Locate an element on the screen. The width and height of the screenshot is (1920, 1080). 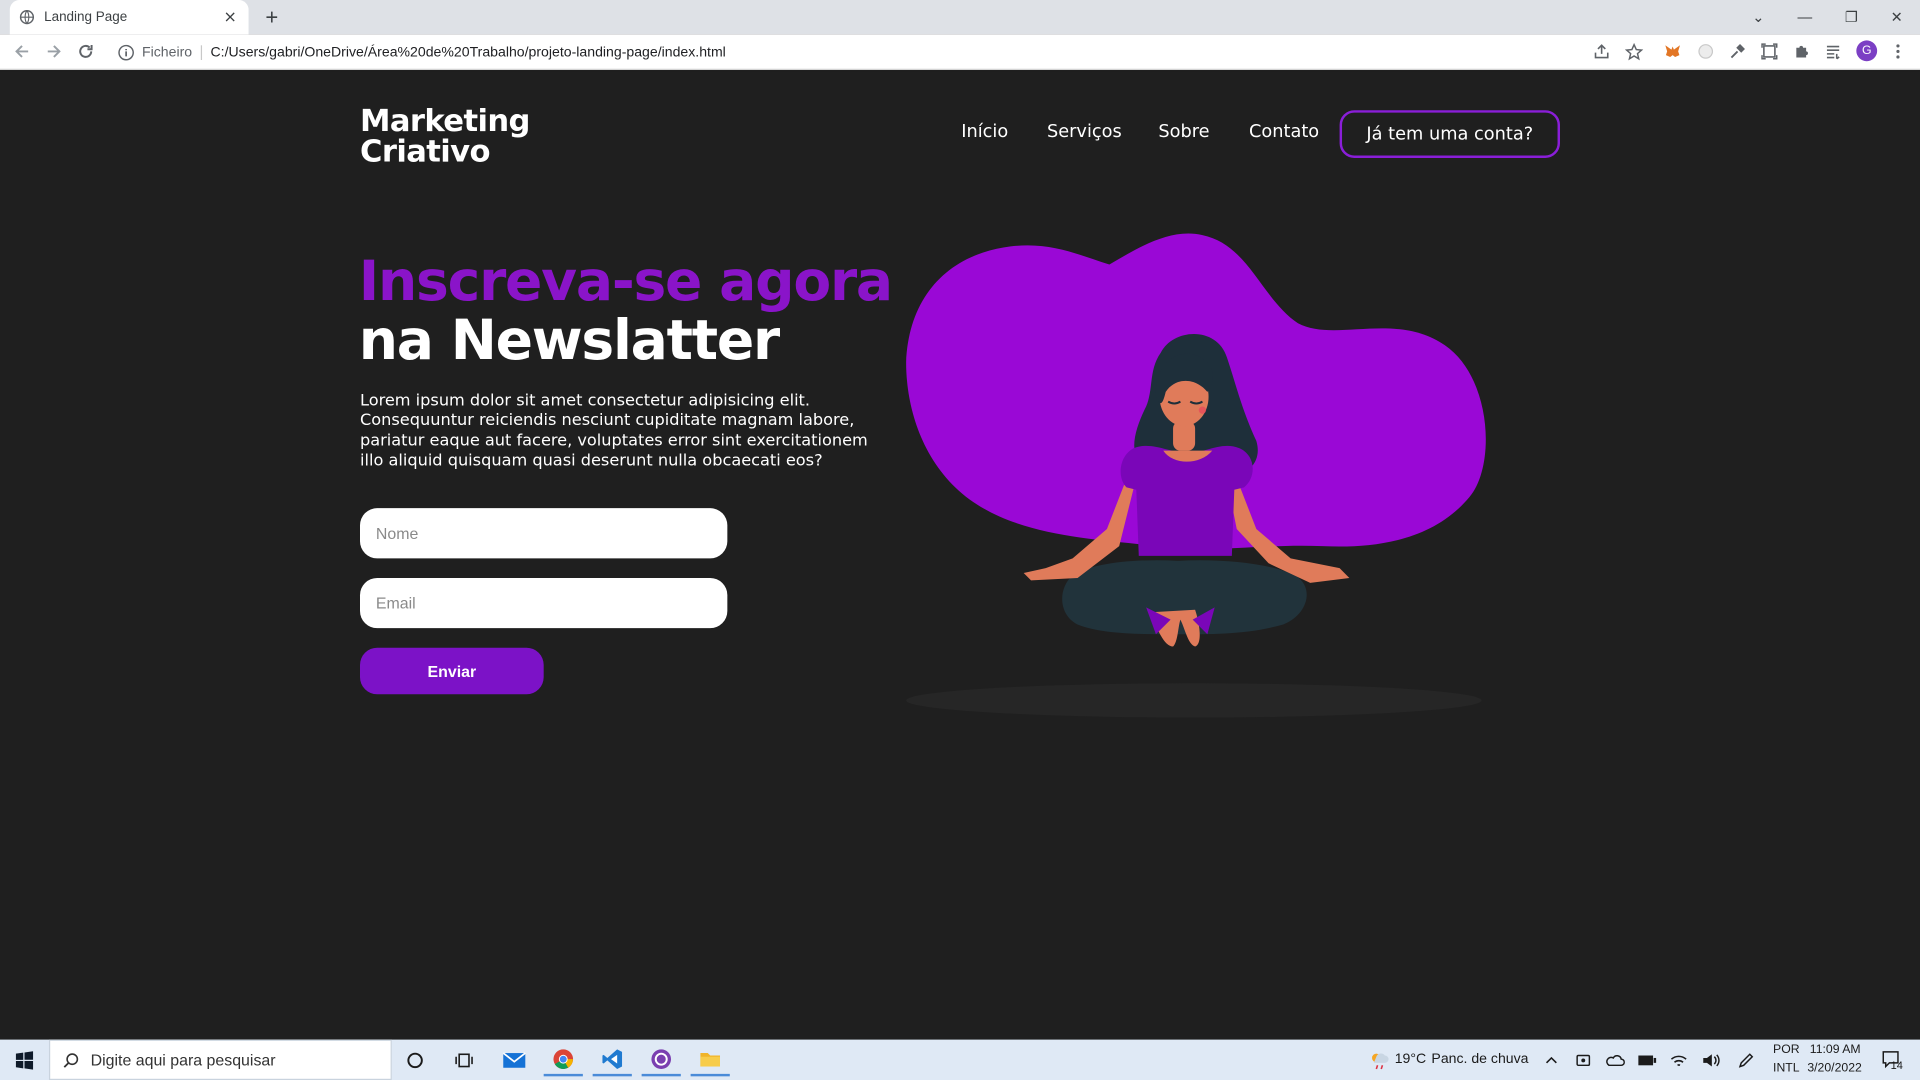
close-window-button: ✕ is located at coordinates (1897, 17).